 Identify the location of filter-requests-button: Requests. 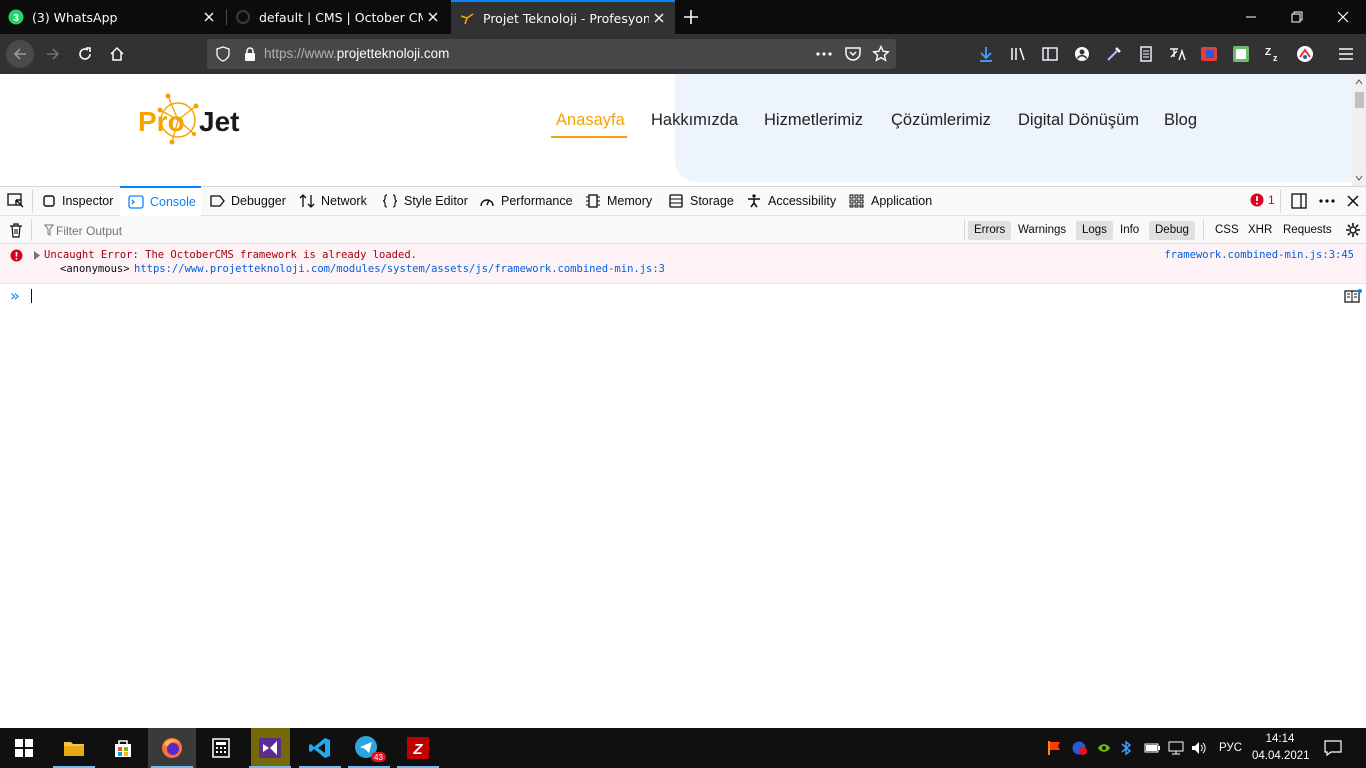
(1307, 230).